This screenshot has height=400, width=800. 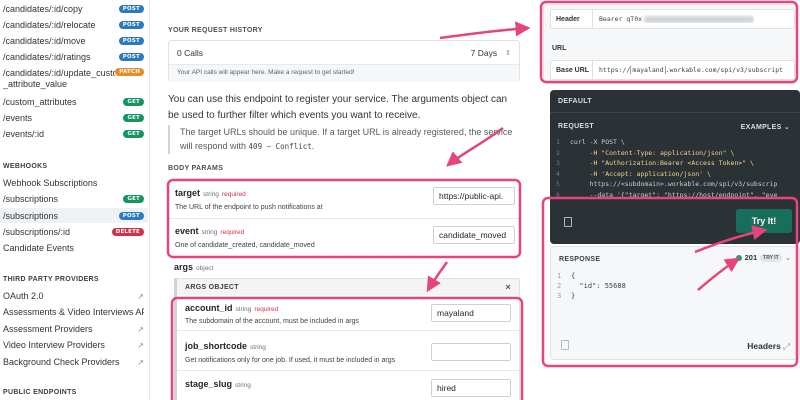 I want to click on response-status: 201 TRY IT ⌄, so click(x=763, y=257).